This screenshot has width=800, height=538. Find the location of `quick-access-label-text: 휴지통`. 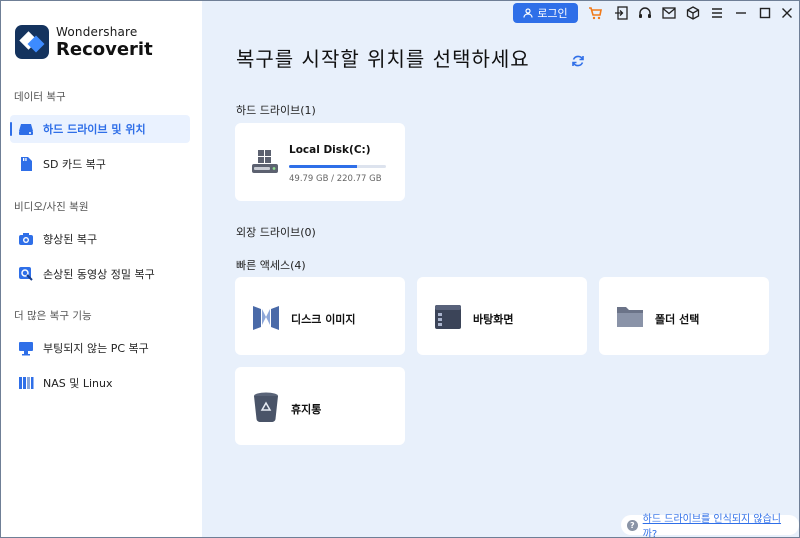

quick-access-label-text: 휴지통 is located at coordinates (306, 409).